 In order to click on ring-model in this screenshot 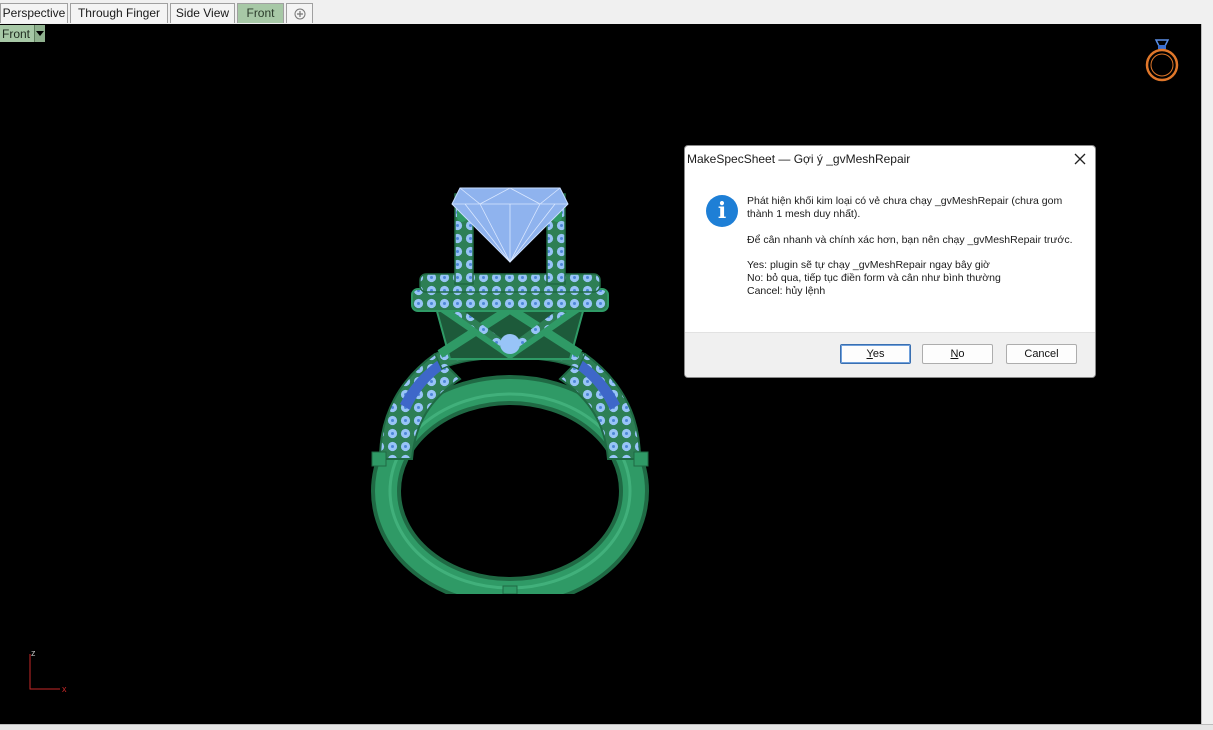, I will do `click(510, 374)`.